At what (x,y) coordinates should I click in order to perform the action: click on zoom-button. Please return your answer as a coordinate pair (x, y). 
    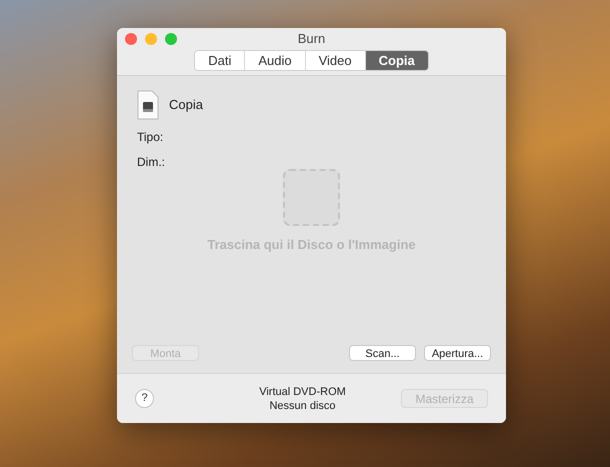
    Looking at the image, I should click on (171, 39).